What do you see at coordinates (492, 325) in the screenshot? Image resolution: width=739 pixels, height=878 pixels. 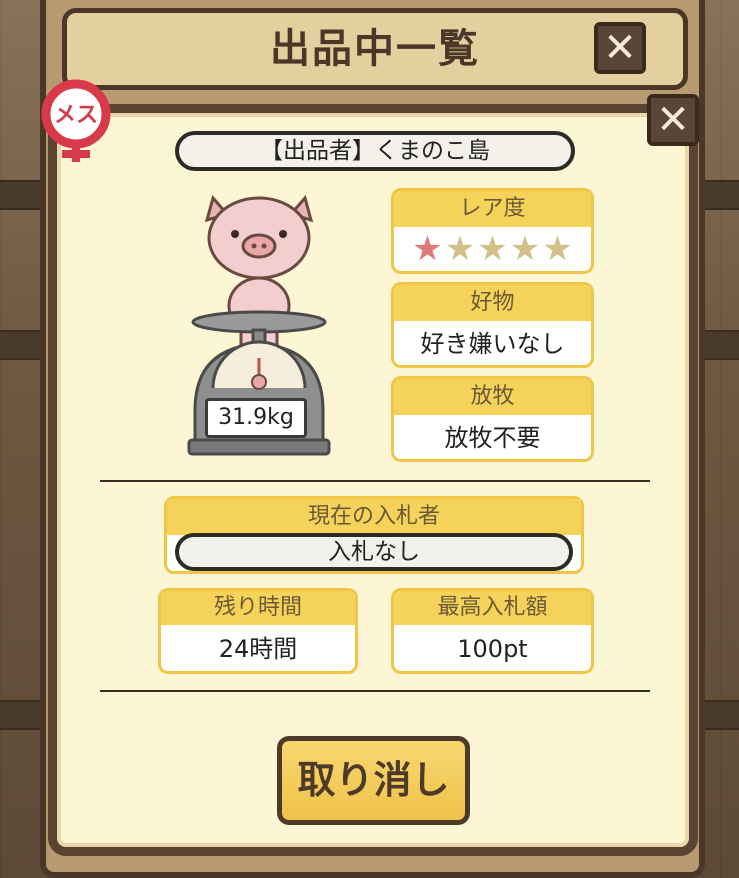 I see `favorite-food-box: 好物 好き嫌いなし` at bounding box center [492, 325].